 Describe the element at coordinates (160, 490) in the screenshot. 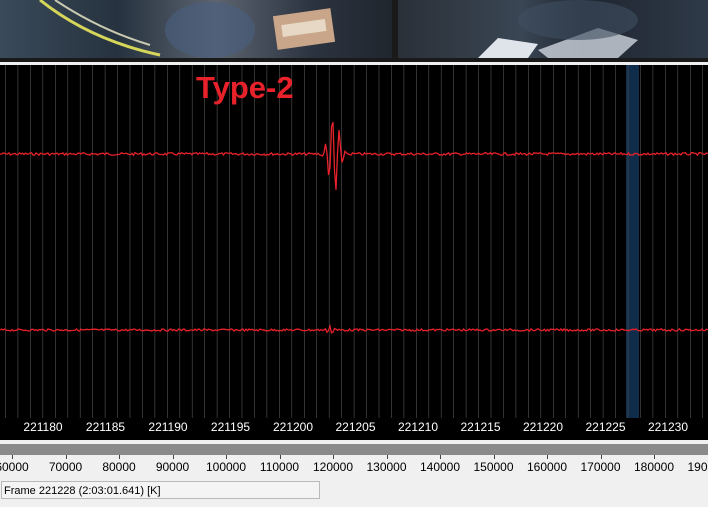

I see `frame-status-field: Frame 221228 (2:03:01.641) [K]` at that location.